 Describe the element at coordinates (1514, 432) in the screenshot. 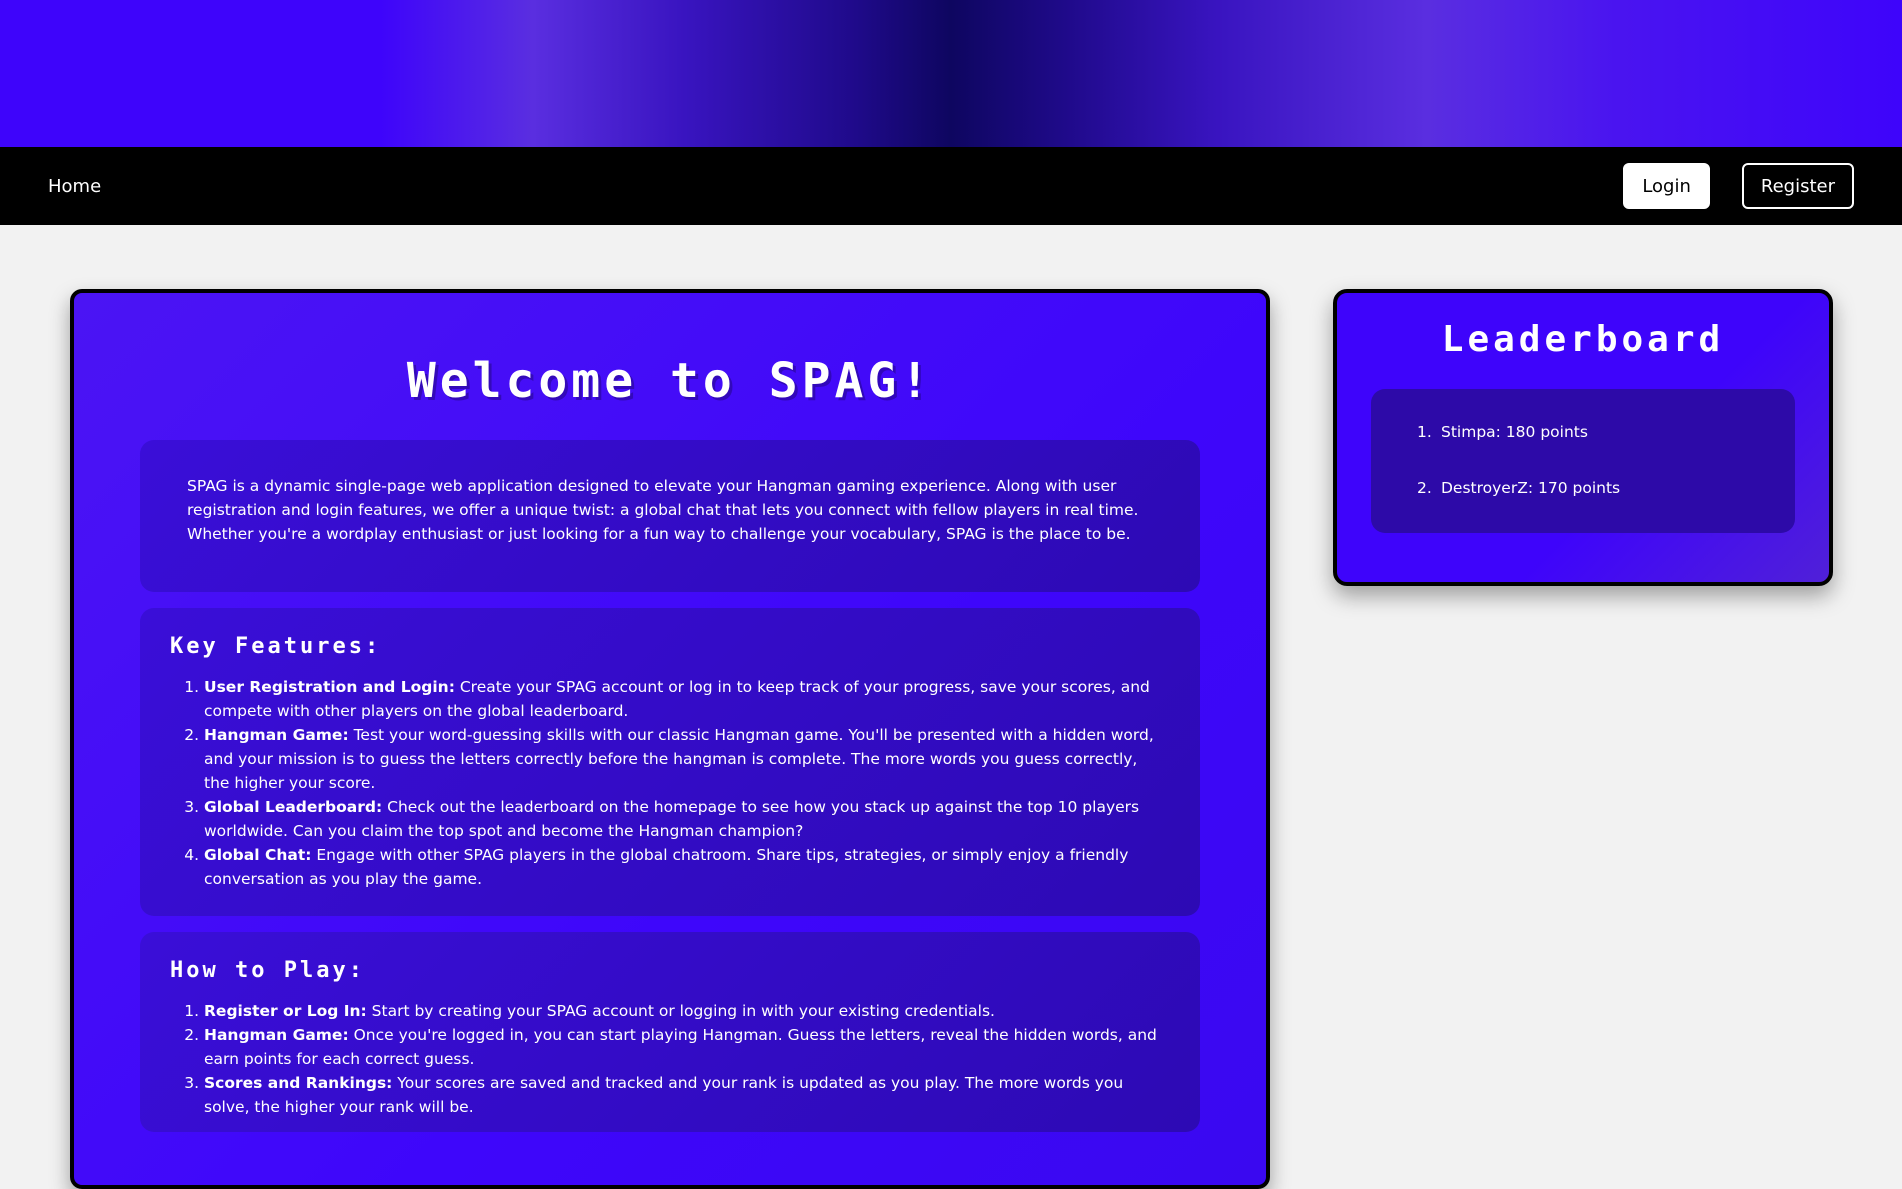

I see `leaderboard-entry-text: Stimpa: 180 points` at that location.